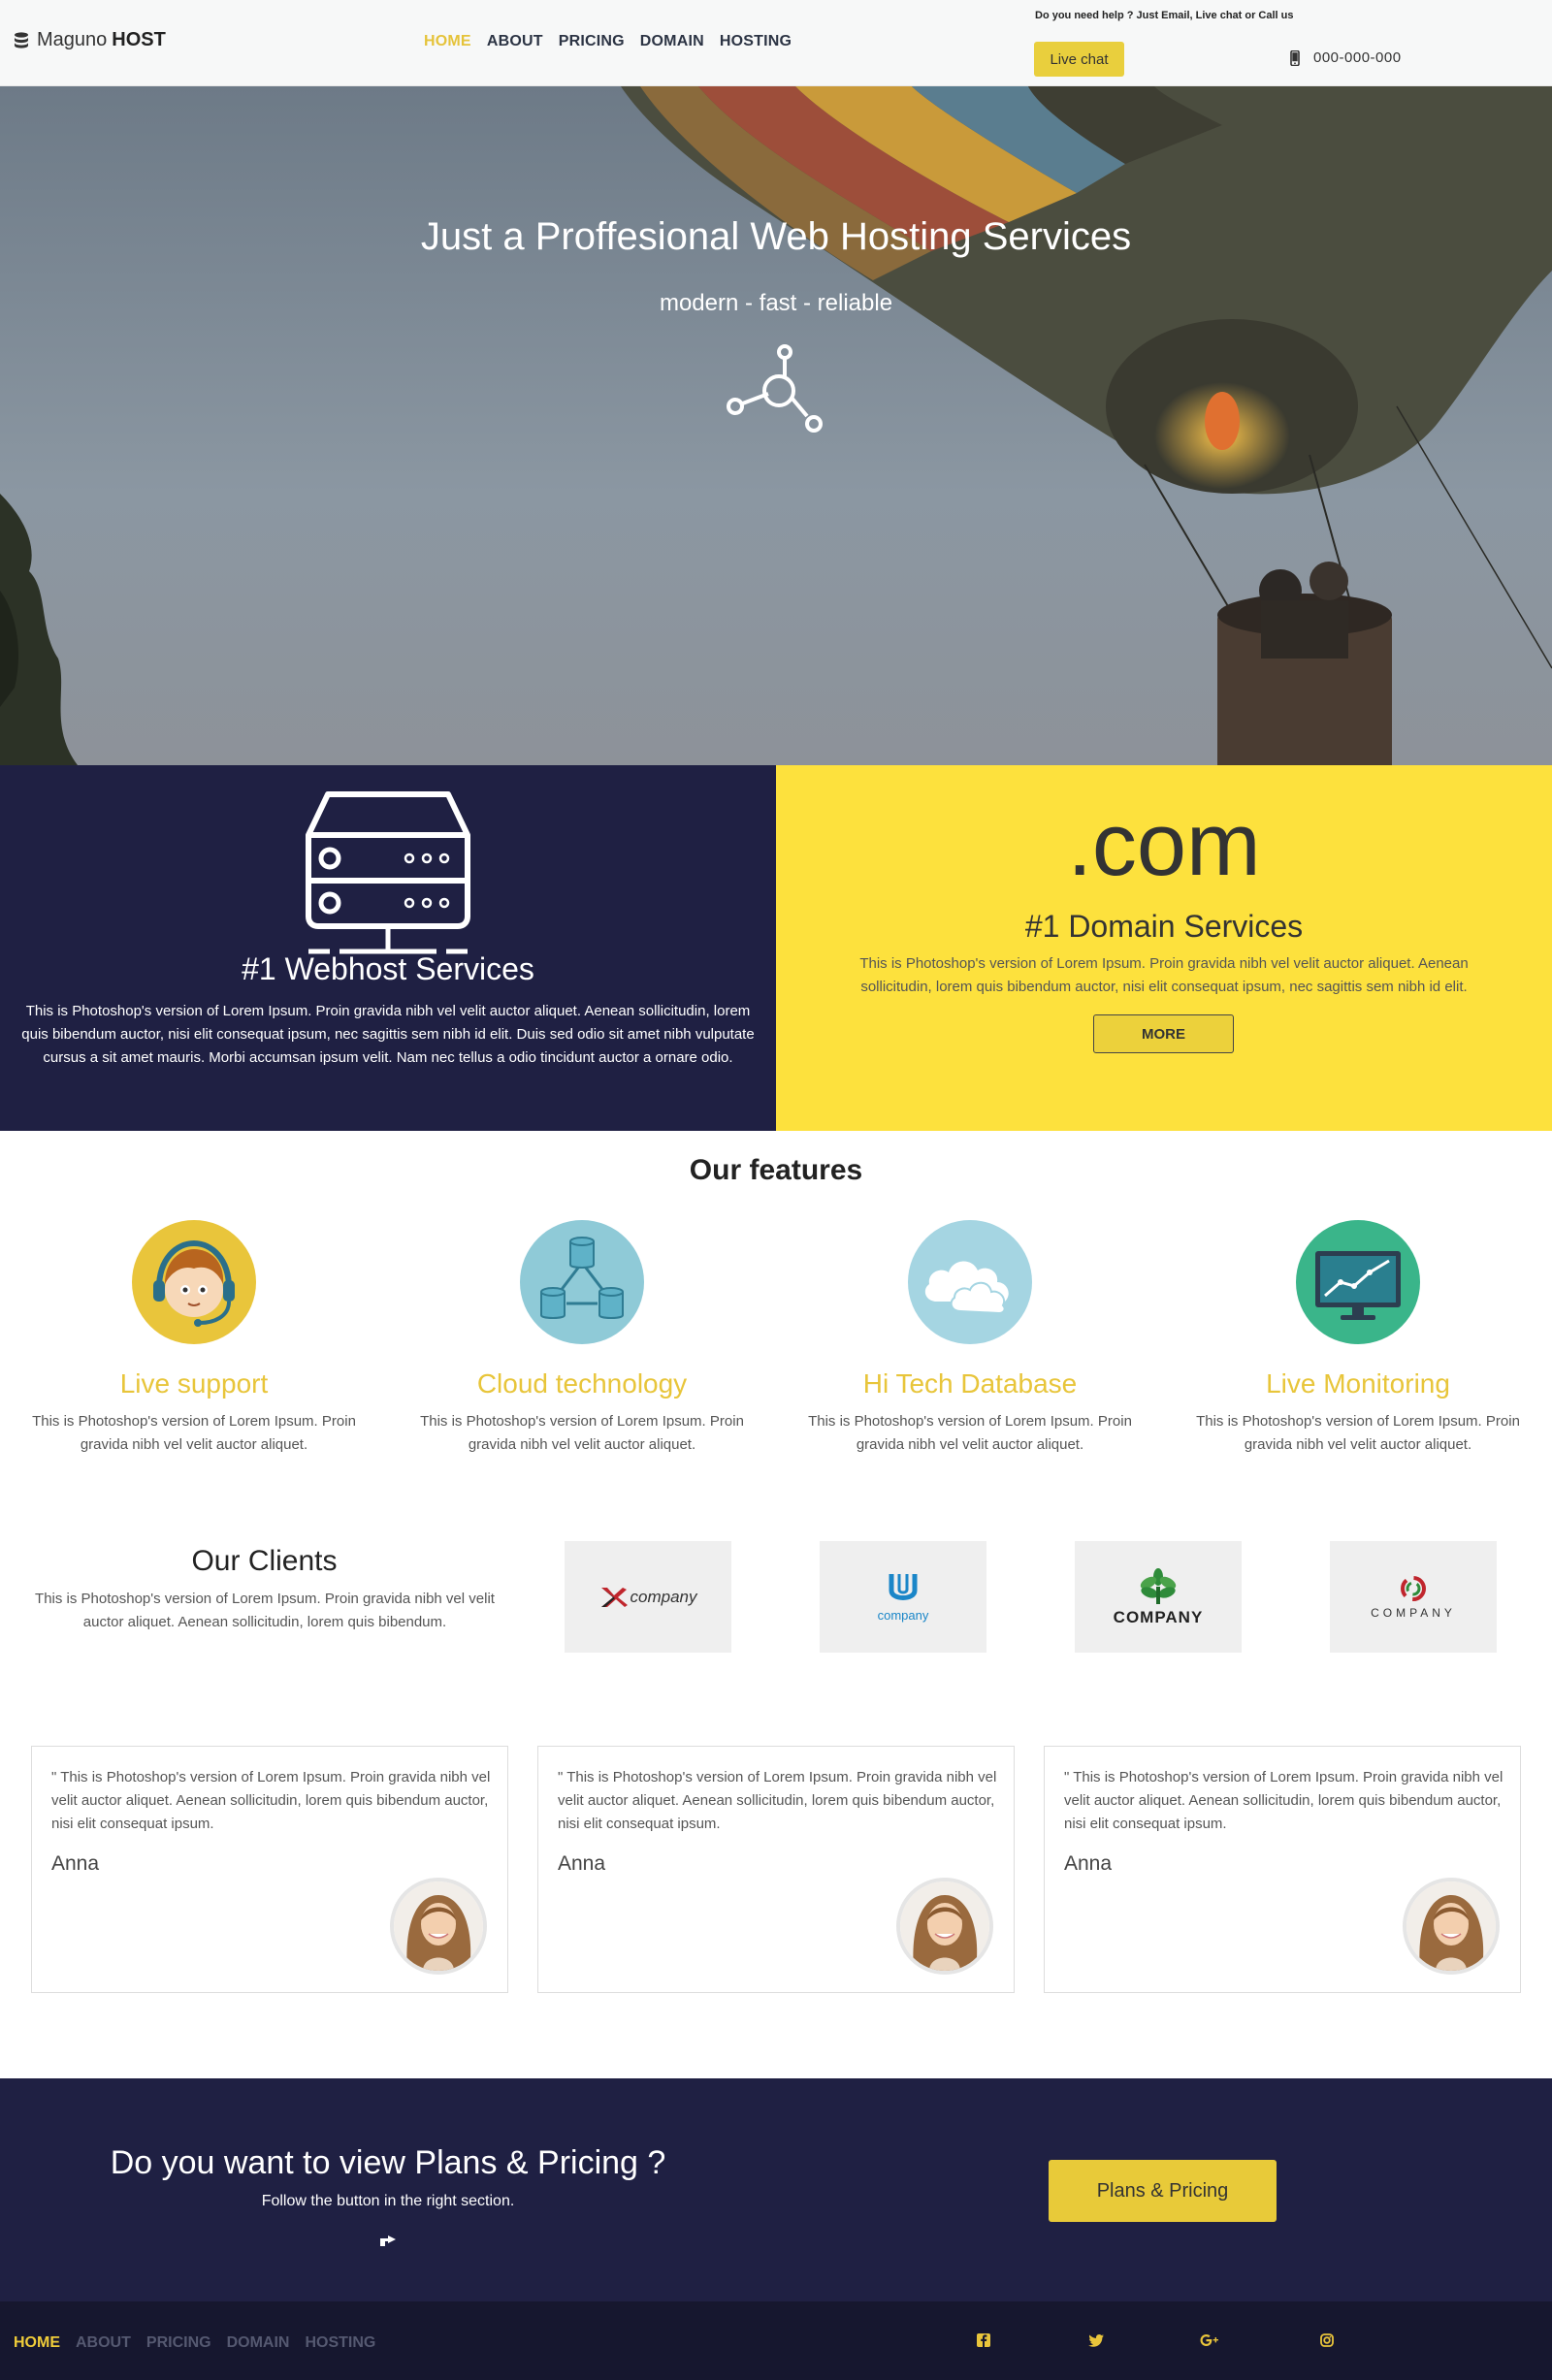  I want to click on cta-title: Do you want to view Plans & Pricing ?, so click(388, 2162).